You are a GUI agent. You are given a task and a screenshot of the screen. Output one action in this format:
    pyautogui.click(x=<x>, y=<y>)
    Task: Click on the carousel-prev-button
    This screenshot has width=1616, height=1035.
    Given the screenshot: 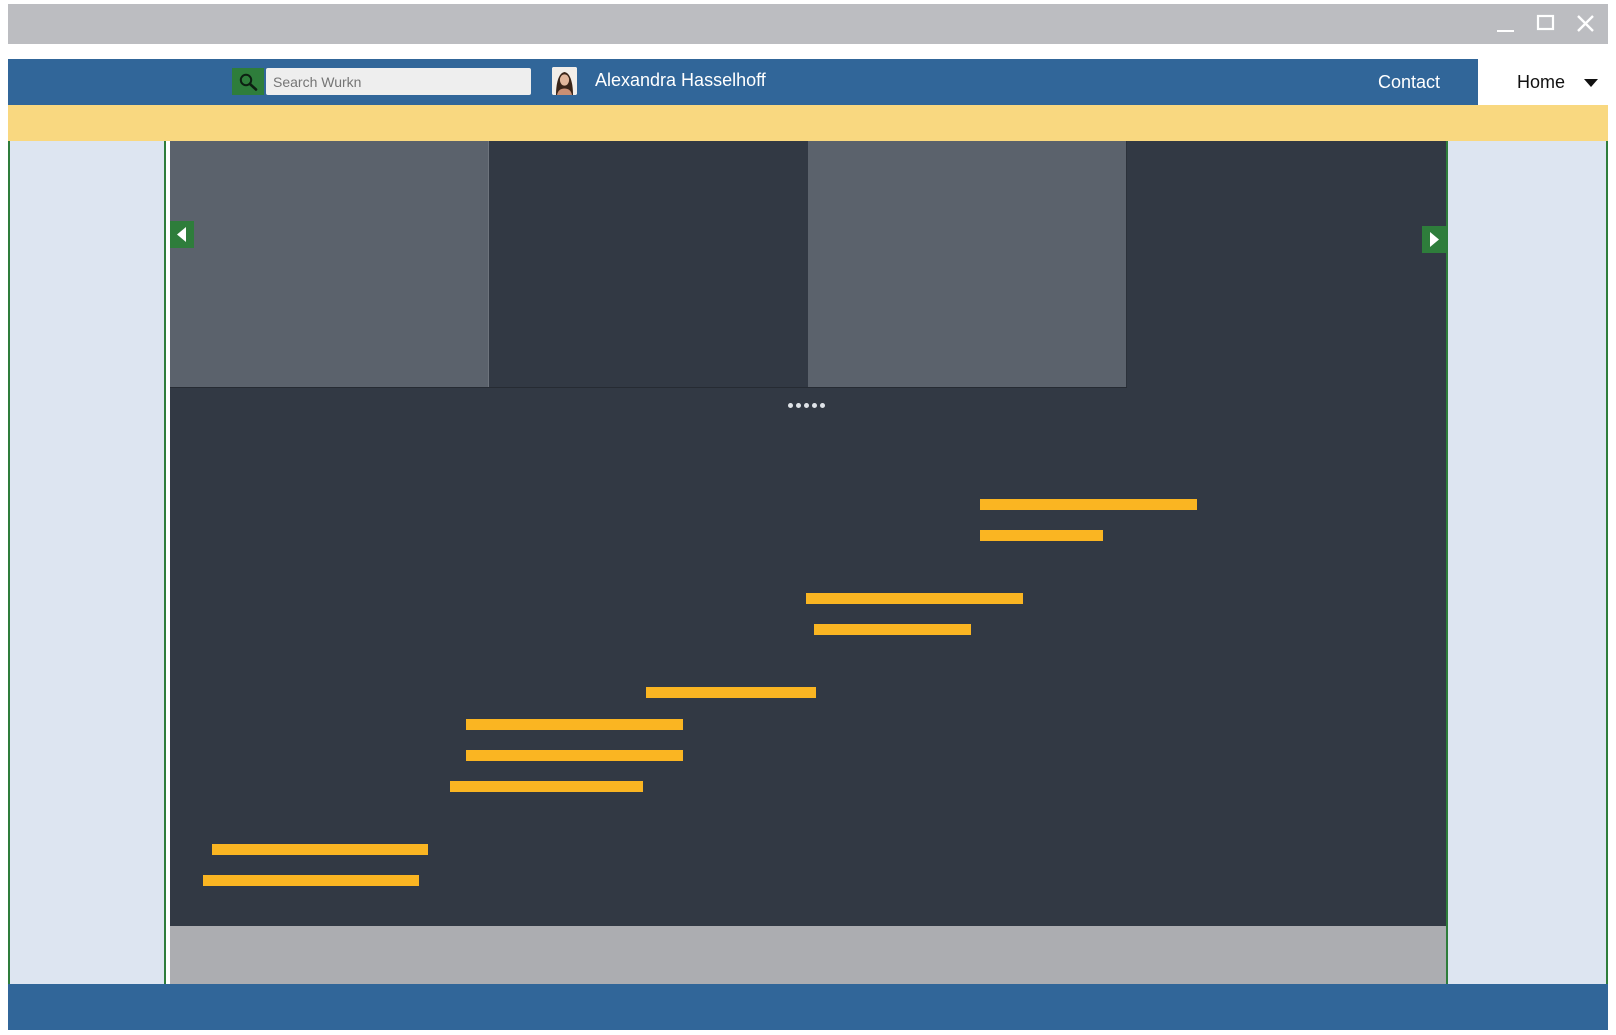 What is the action you would take?
    pyautogui.click(x=182, y=234)
    